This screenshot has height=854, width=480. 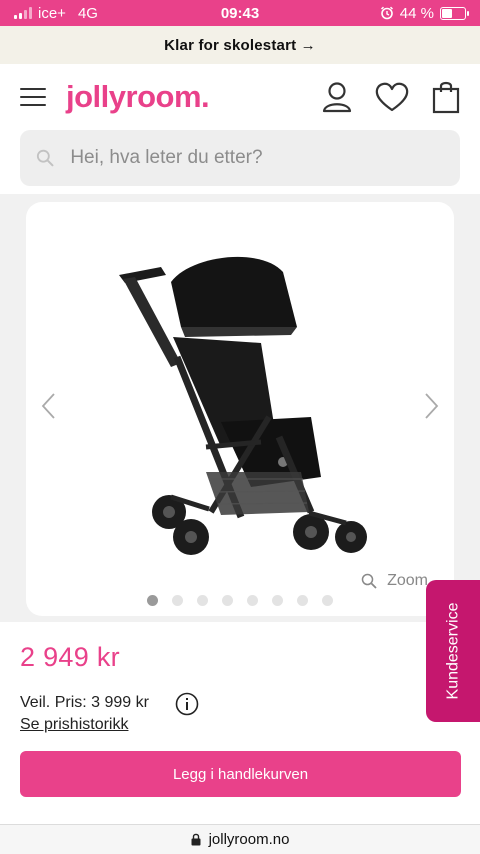 What do you see at coordinates (432, 406) in the screenshot?
I see `chevron-right-icon` at bounding box center [432, 406].